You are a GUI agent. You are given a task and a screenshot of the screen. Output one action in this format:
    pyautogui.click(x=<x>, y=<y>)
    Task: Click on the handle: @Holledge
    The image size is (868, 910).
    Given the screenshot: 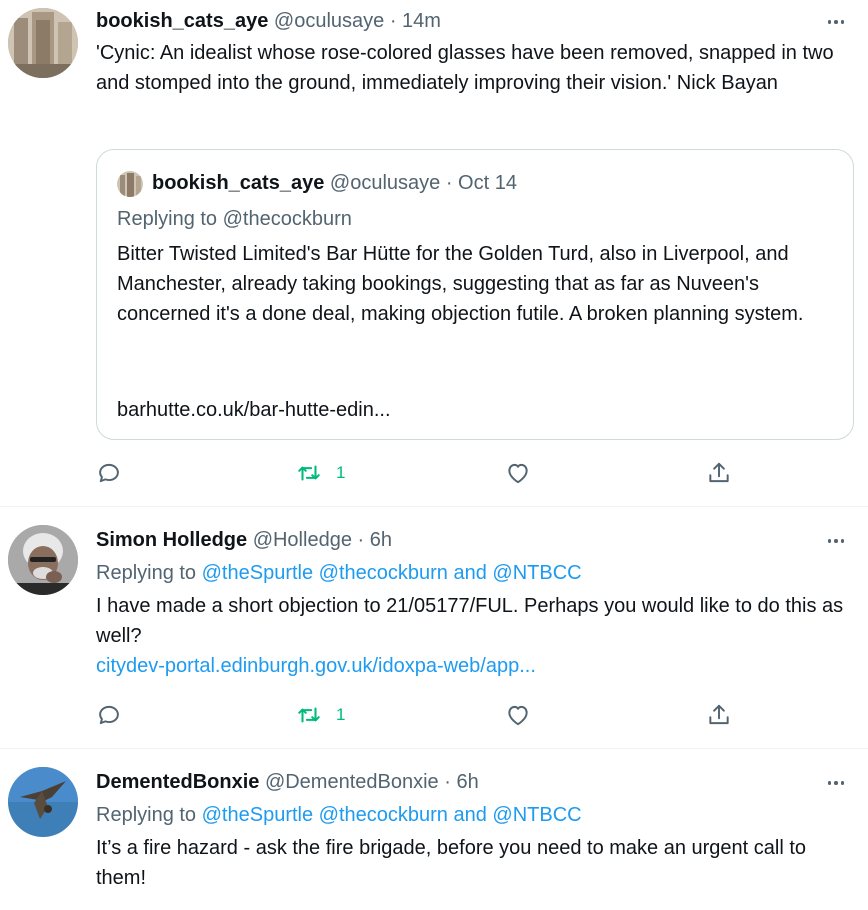 What is the action you would take?
    pyautogui.click(x=302, y=540)
    